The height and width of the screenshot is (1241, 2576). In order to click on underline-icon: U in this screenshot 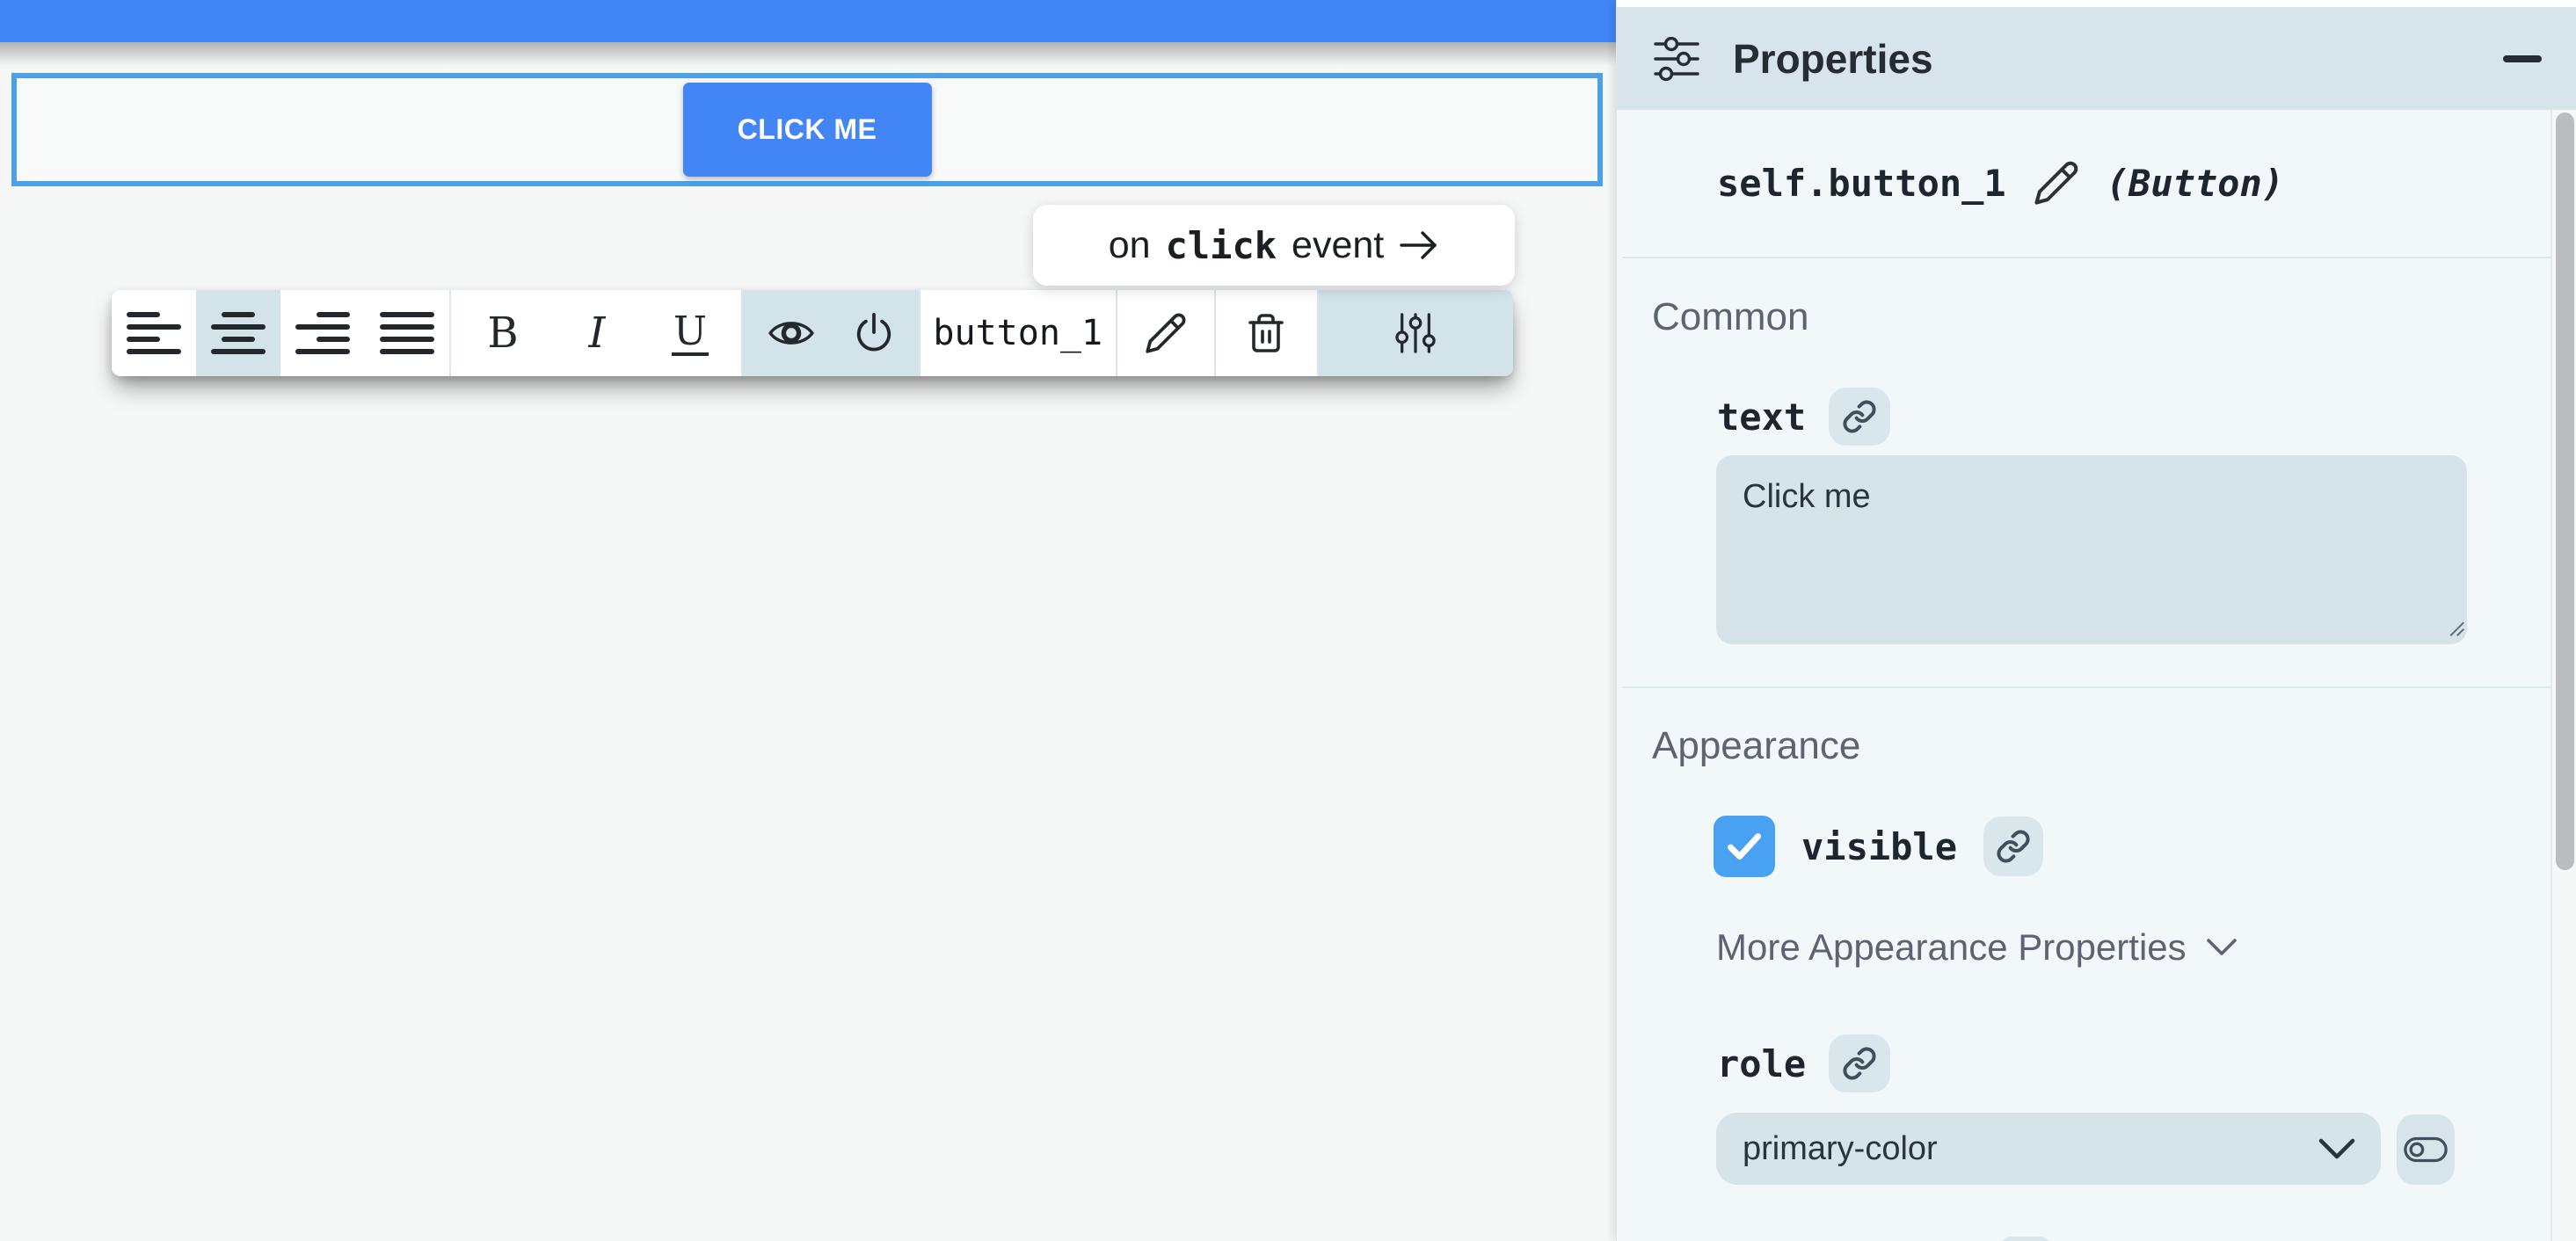, I will do `click(690, 333)`.